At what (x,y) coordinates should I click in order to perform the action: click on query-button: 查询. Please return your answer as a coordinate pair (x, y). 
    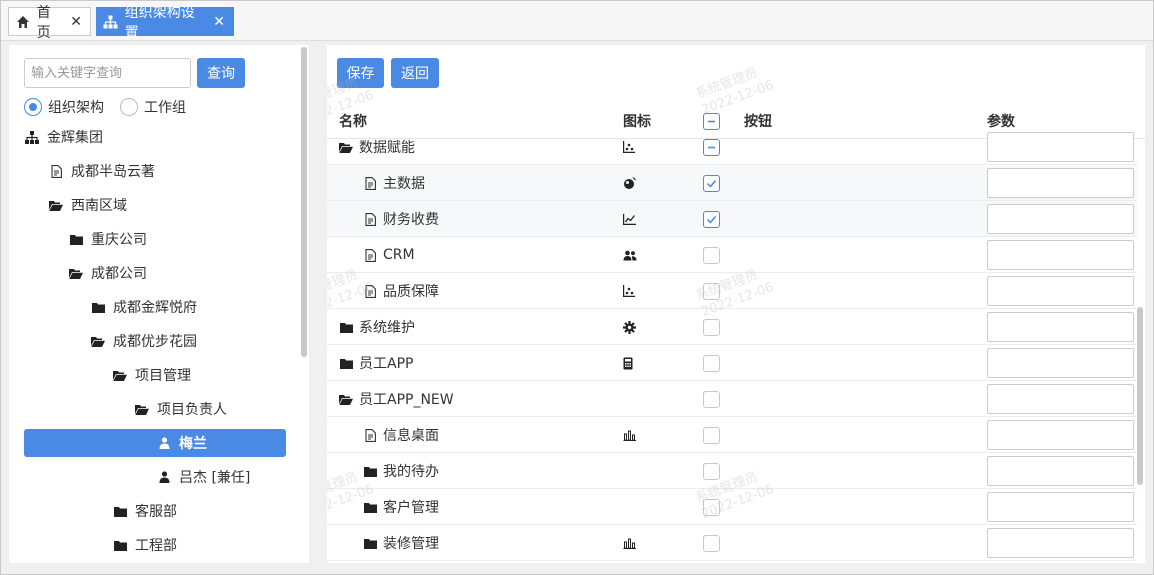
    Looking at the image, I should click on (221, 73).